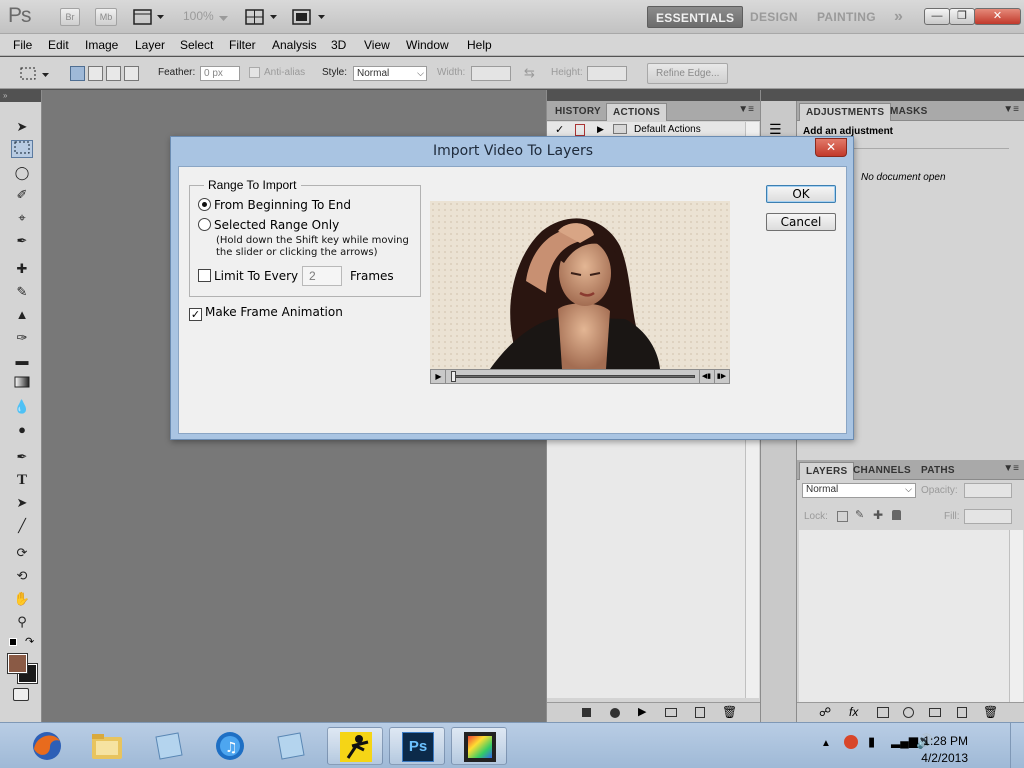 The height and width of the screenshot is (768, 1024). What do you see at coordinates (607, 73) in the screenshot?
I see `height-input` at bounding box center [607, 73].